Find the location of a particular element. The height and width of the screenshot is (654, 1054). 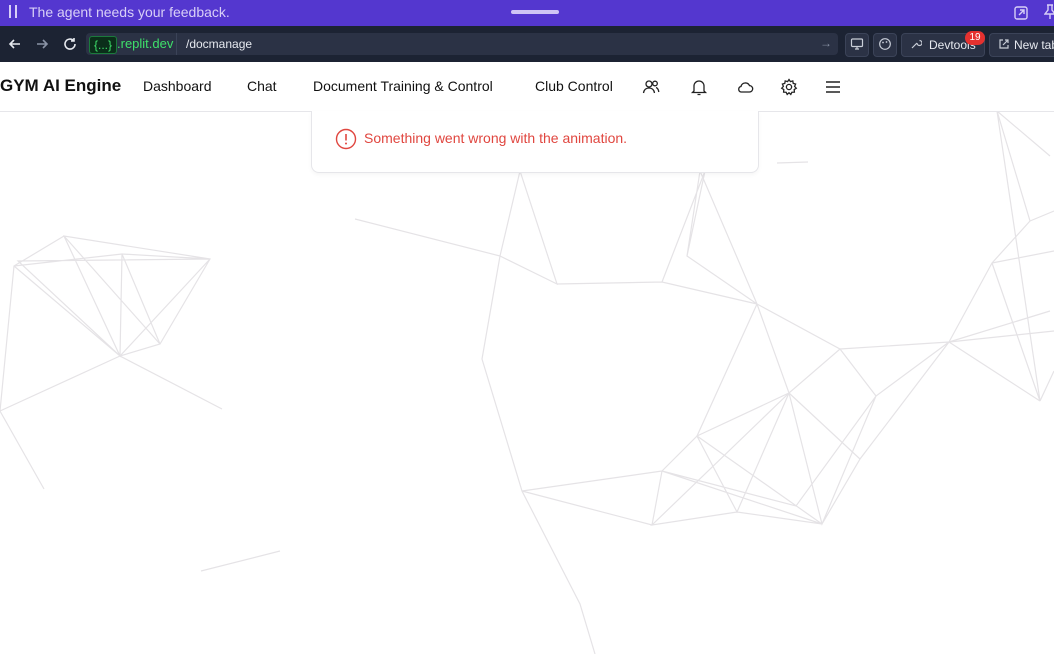

cloud-icon is located at coordinates (745, 87).